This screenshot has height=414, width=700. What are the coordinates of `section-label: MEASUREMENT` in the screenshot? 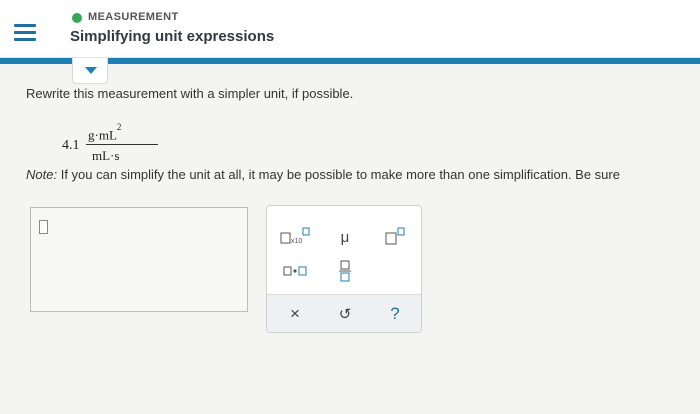 It's located at (133, 17).